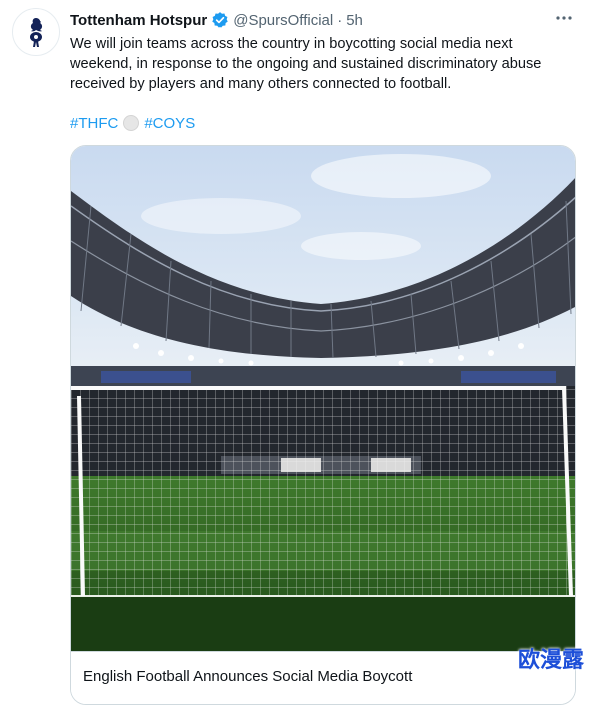 The width and height of the screenshot is (590, 705). Describe the element at coordinates (550, 660) in the screenshot. I see `watermark-text: 欧漫露` at that location.